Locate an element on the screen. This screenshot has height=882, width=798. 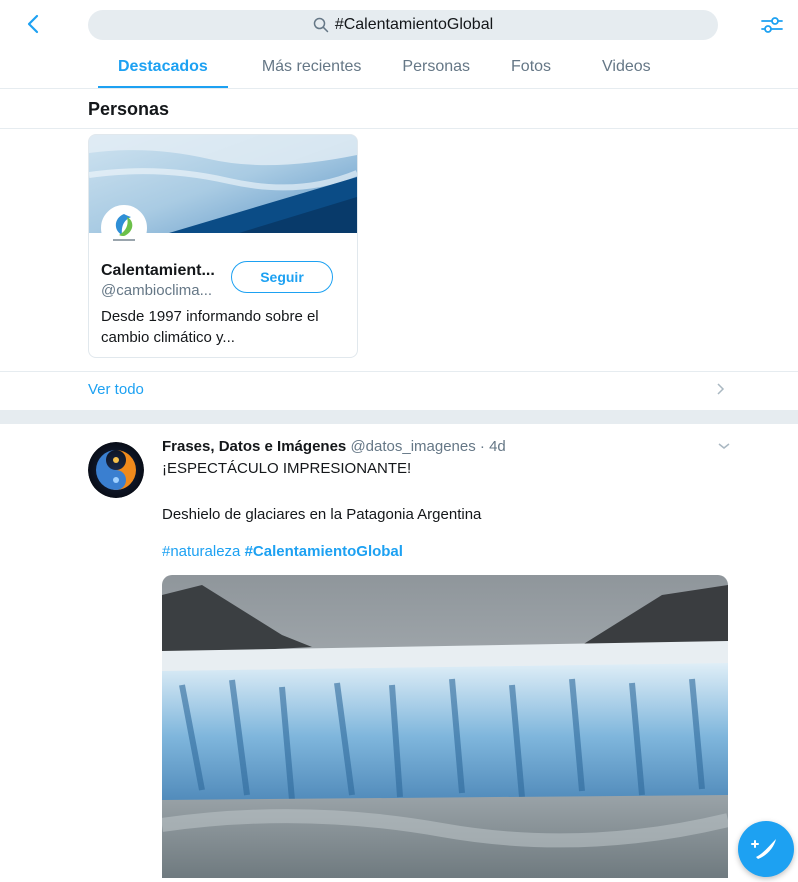
search-query-text: #CalentamientoGlobal is located at coordinates (414, 25).